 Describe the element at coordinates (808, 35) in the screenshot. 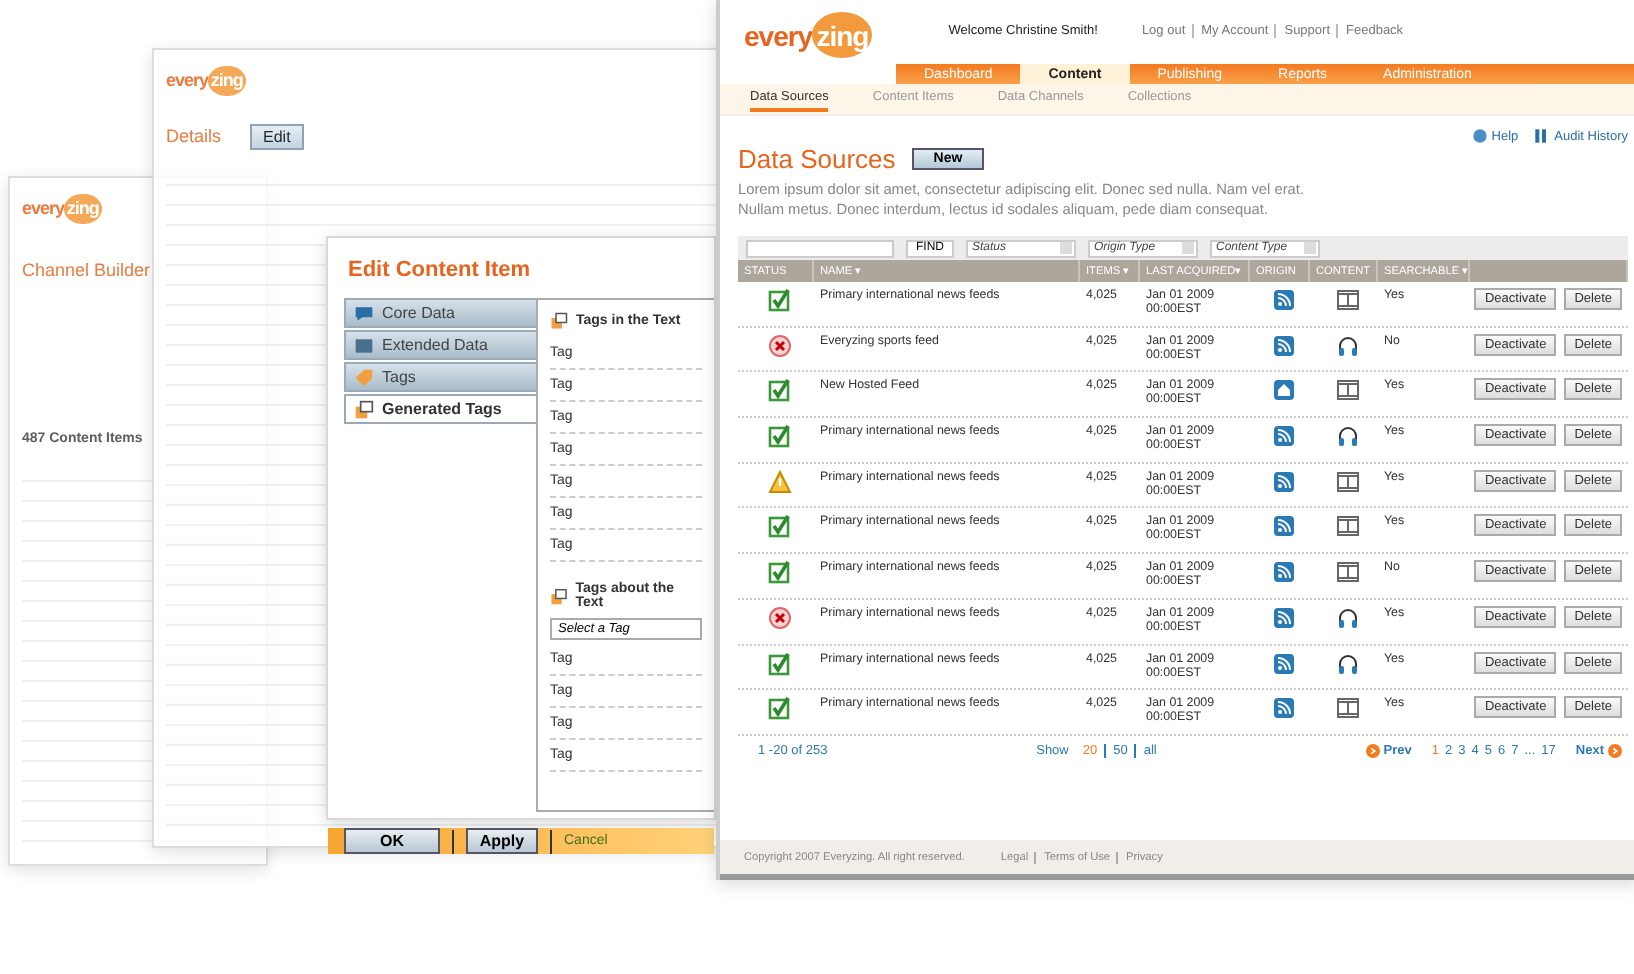

I see `logo: everyzing` at that location.